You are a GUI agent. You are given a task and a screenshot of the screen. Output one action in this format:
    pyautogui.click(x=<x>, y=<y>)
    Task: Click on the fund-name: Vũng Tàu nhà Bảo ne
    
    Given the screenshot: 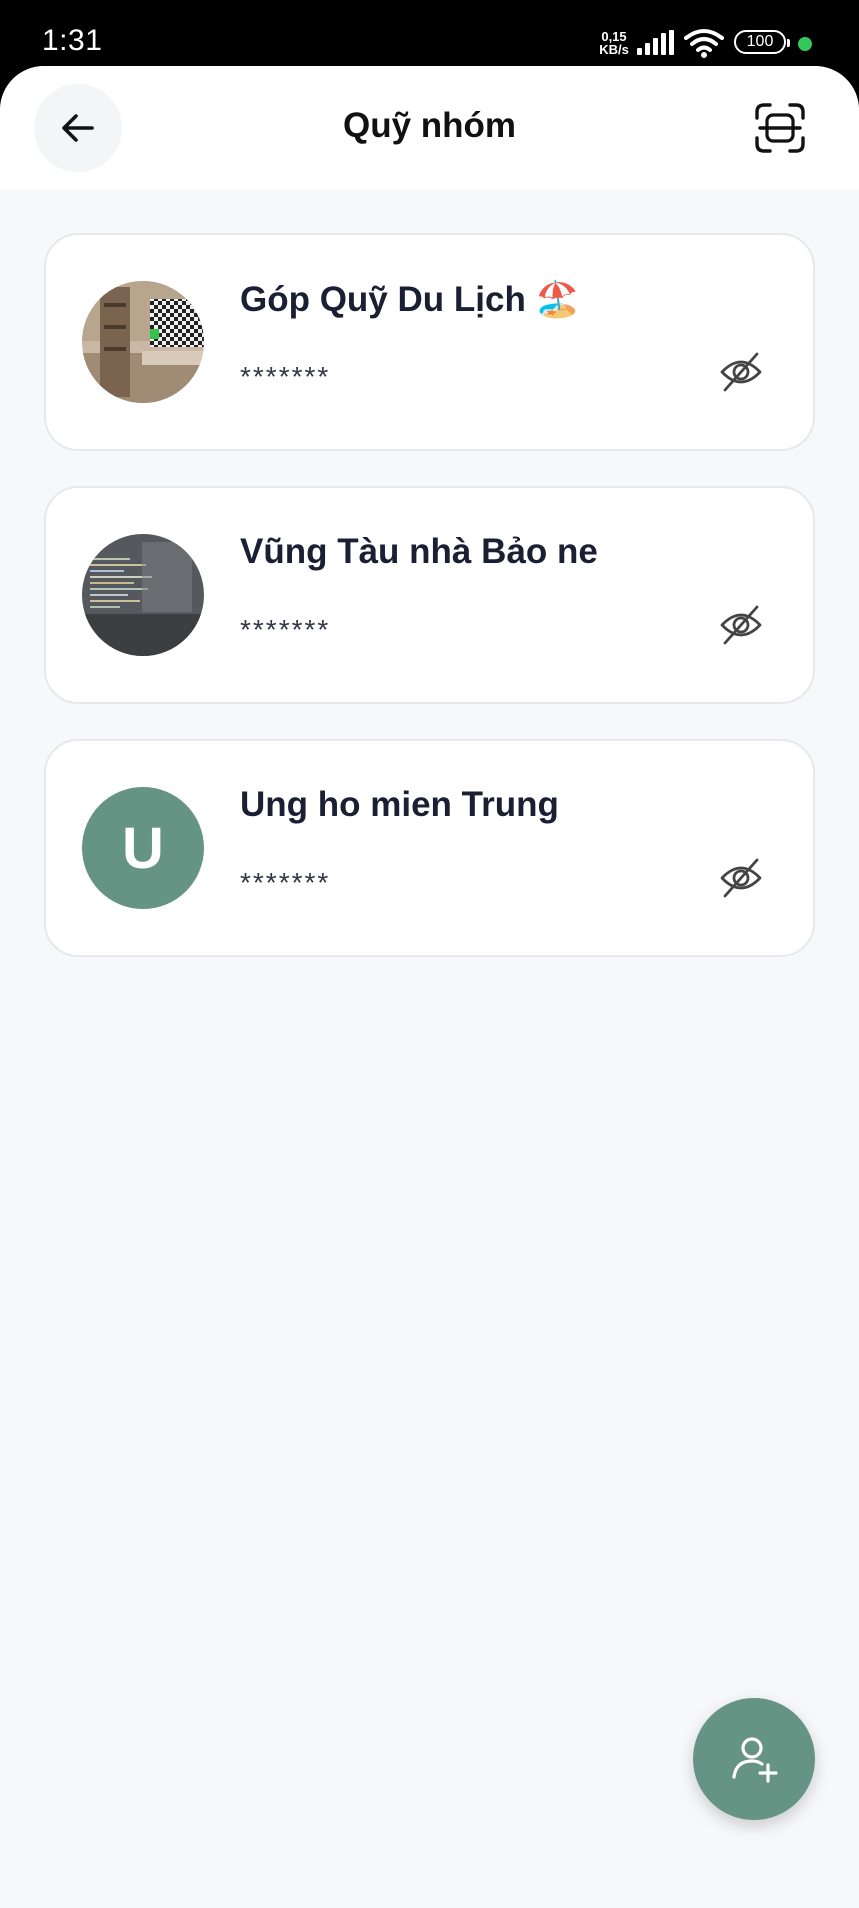 What is the action you would take?
    pyautogui.click(x=419, y=551)
    